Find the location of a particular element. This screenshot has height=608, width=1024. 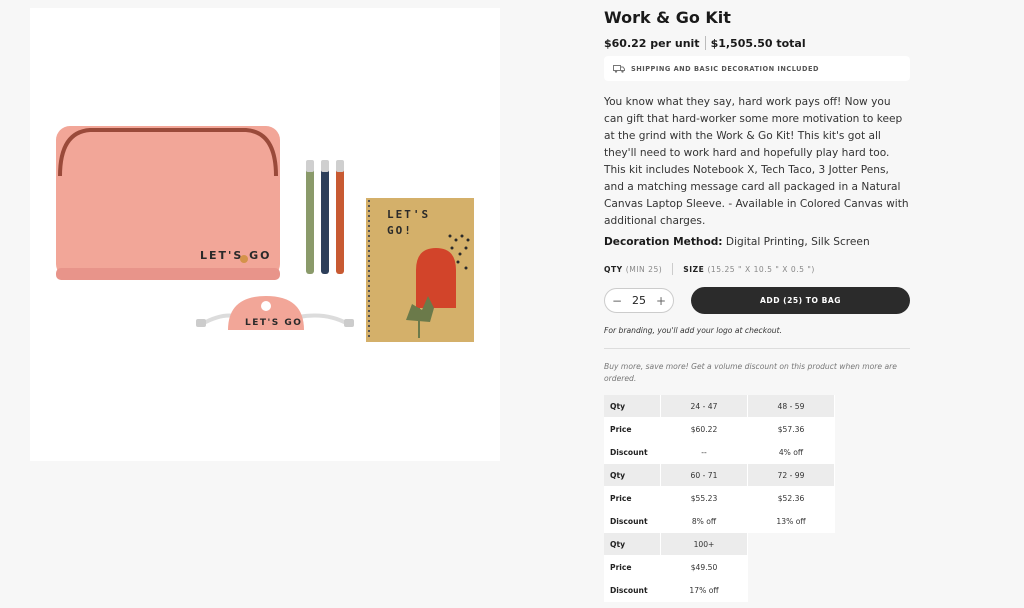

table-cell: 13% off is located at coordinates (791, 521).